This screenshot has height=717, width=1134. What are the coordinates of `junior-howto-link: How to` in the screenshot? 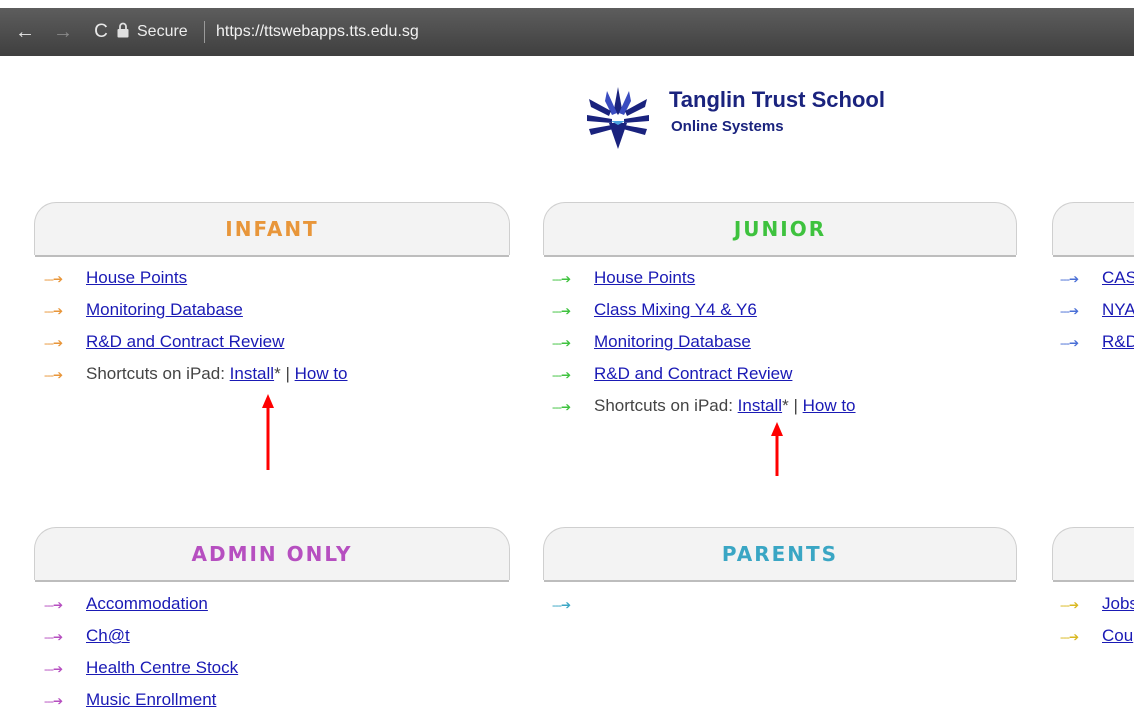 It's located at (829, 405).